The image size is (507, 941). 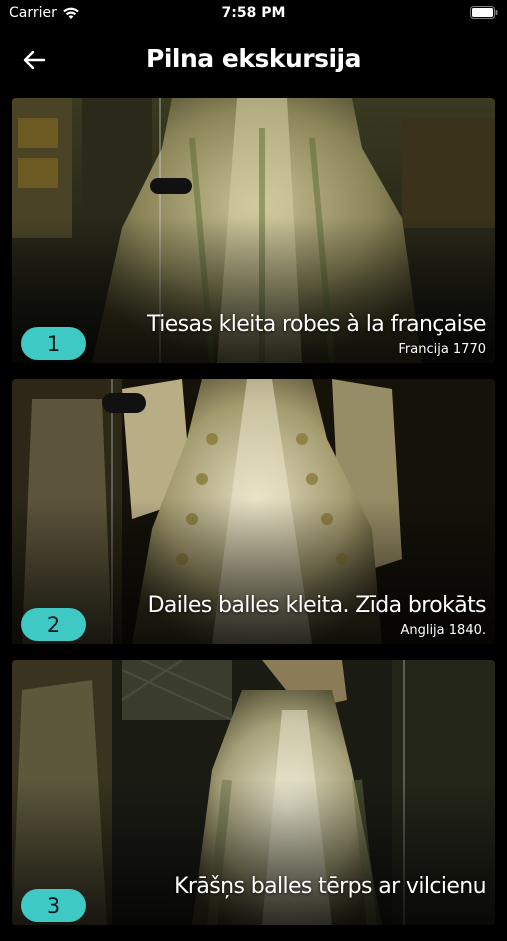 I want to click on item-subtitle: Francija 1770, so click(x=442, y=349).